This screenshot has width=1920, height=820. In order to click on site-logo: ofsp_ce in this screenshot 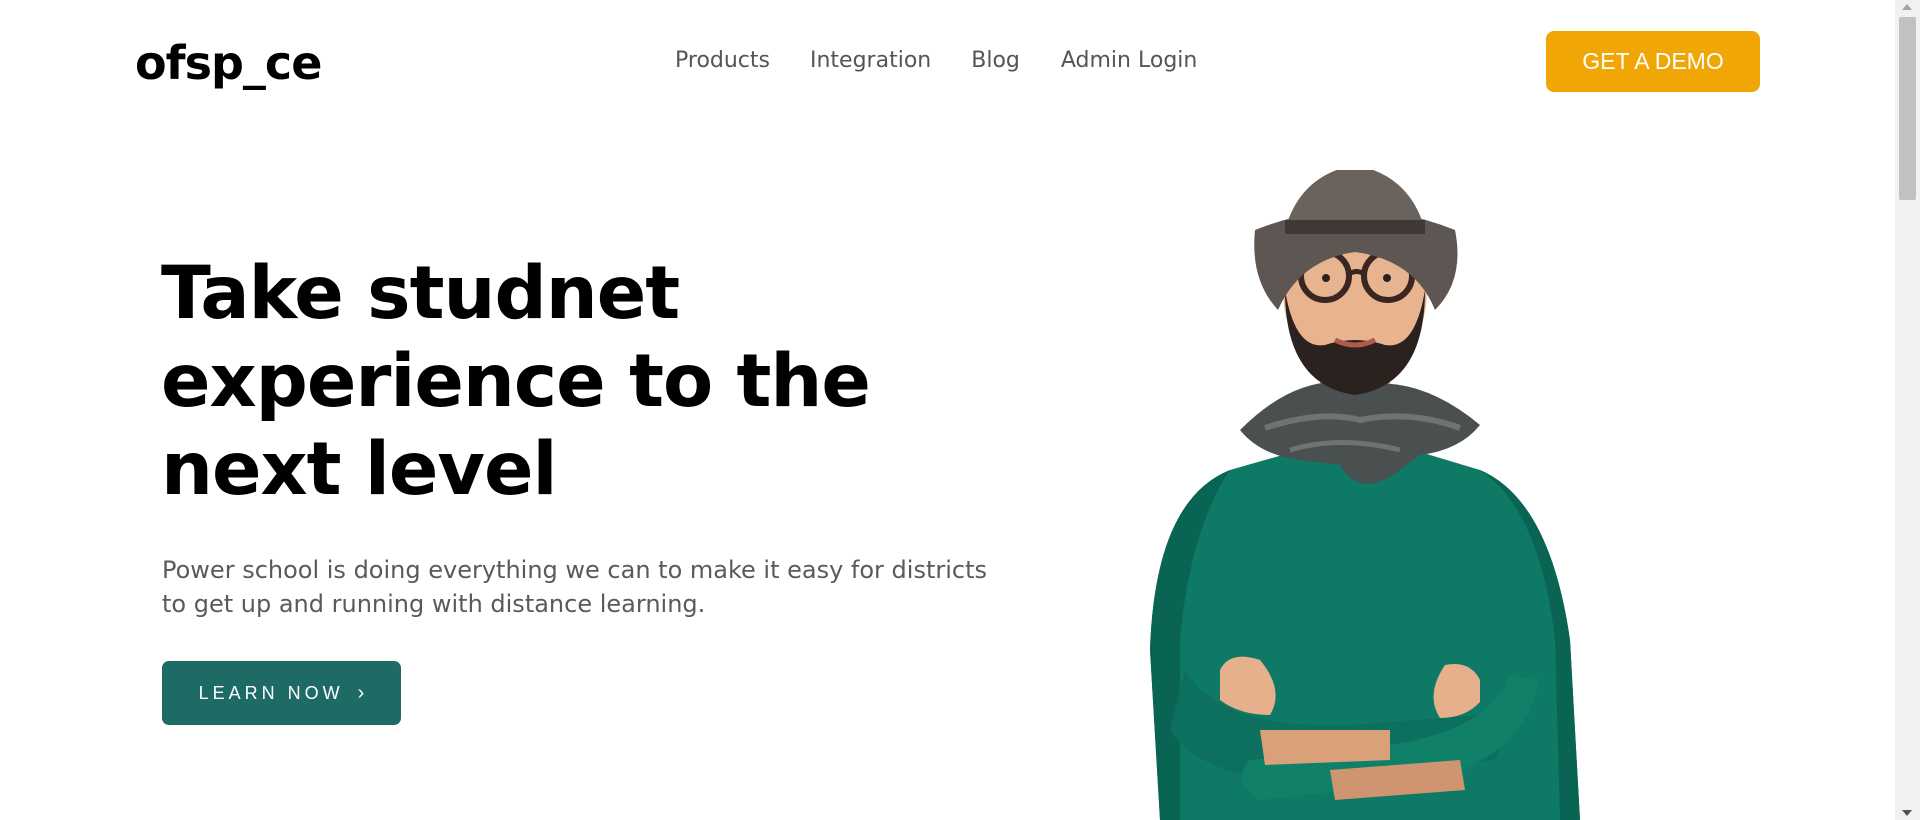, I will do `click(228, 63)`.